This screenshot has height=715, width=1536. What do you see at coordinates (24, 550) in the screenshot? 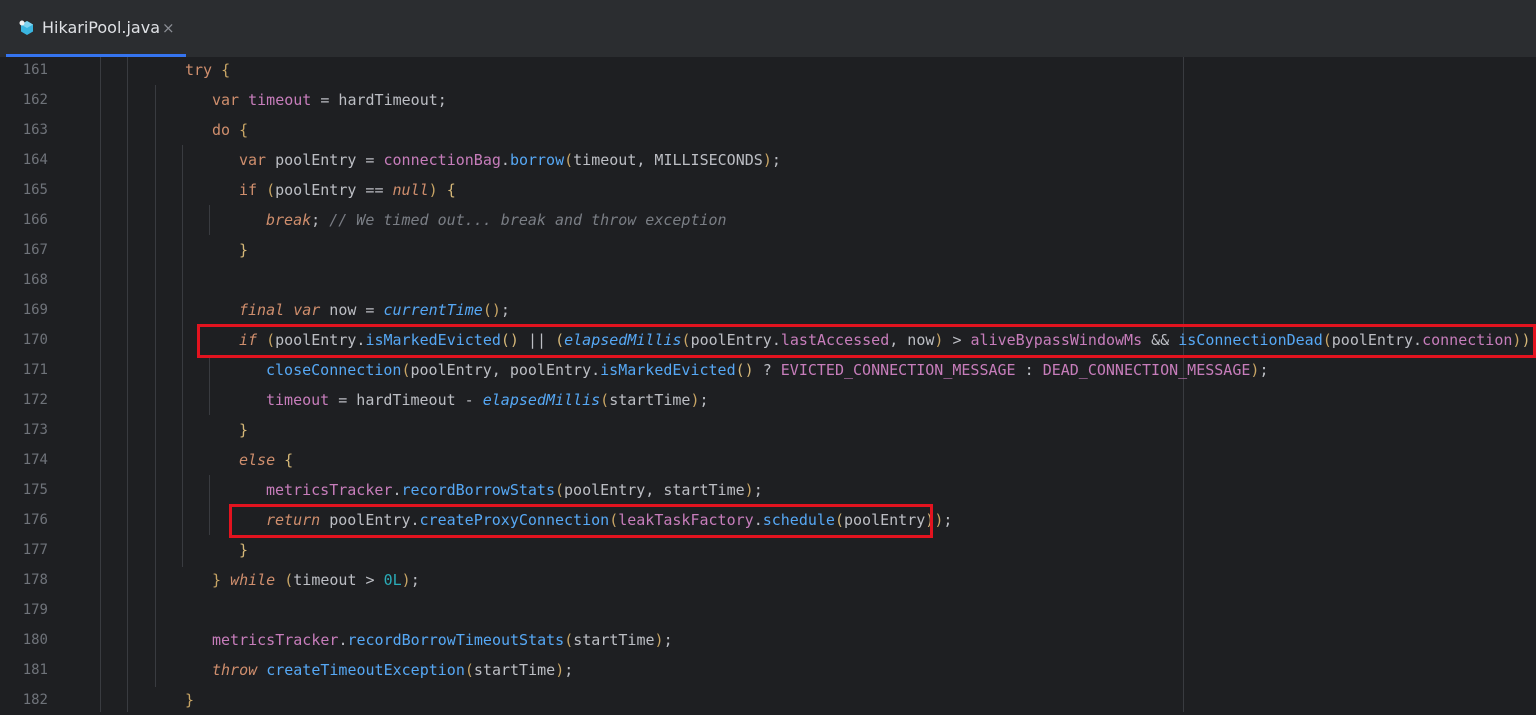
I see `line-number: 177` at bounding box center [24, 550].